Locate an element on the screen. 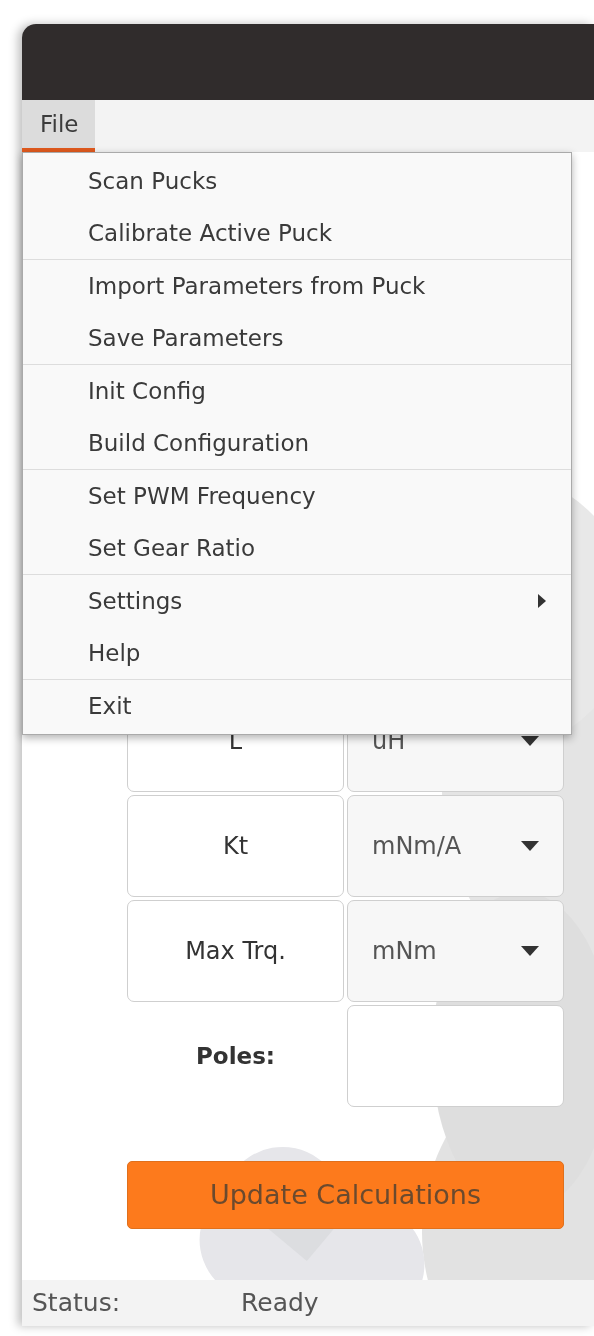 This screenshot has height=1336, width=594. menu-item: Settings is located at coordinates (297, 601).